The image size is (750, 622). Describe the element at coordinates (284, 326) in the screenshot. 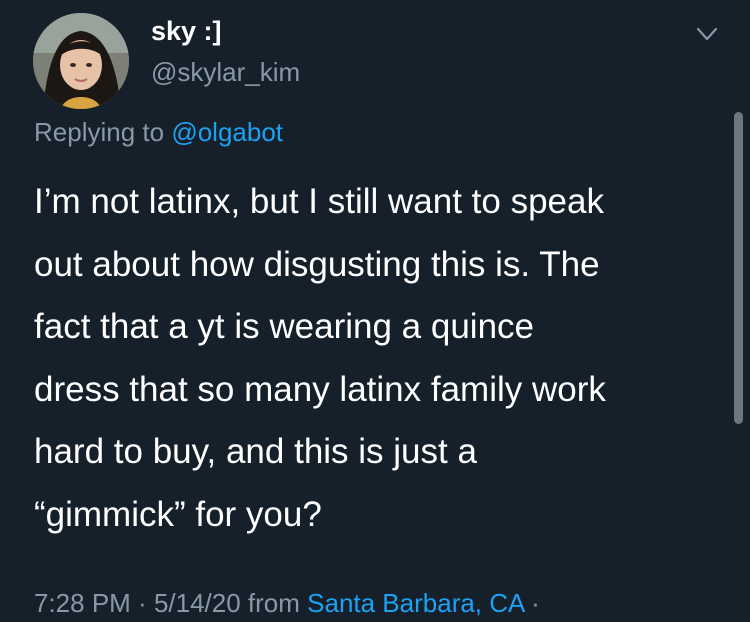

I see `tweet-text-line: fact that a yt is wearing a quince` at that location.